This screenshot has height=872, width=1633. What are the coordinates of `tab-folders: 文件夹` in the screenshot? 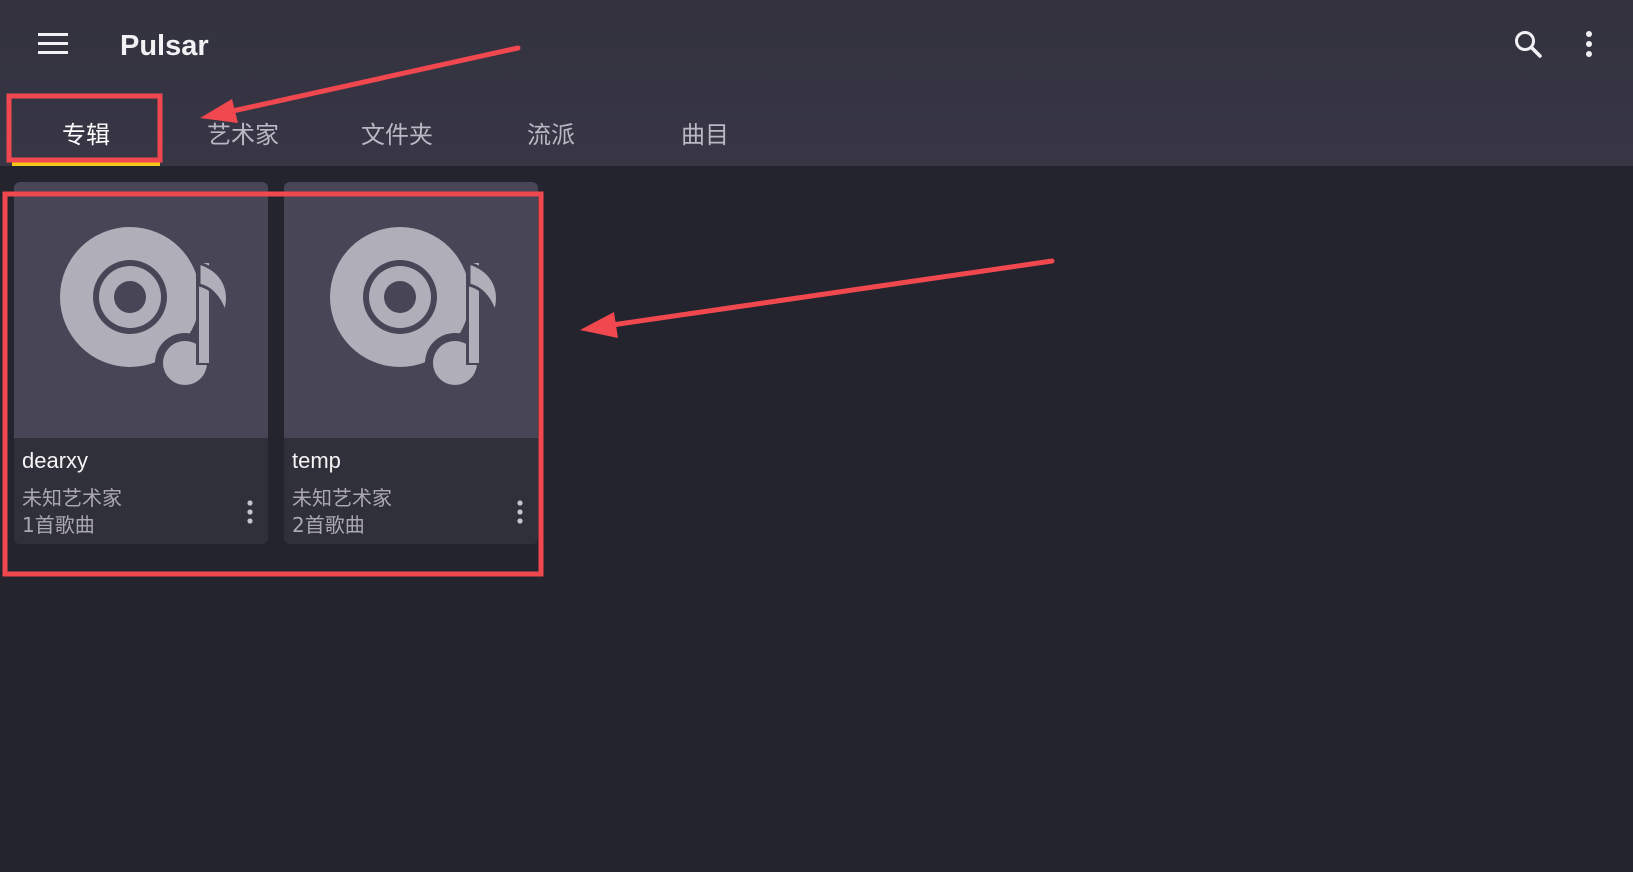 It's located at (397, 132).